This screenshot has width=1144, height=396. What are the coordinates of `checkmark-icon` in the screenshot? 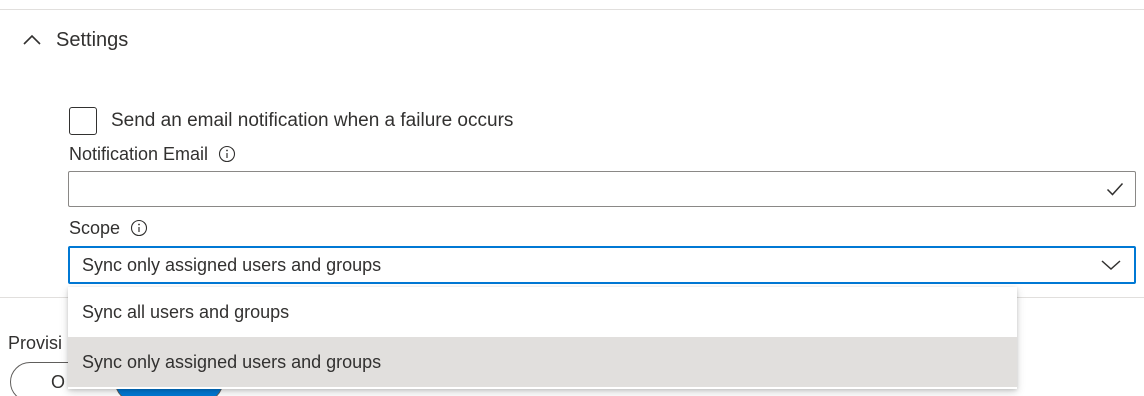 It's located at (1115, 189).